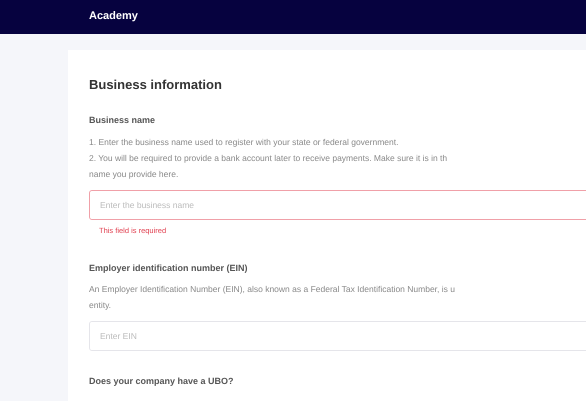 The height and width of the screenshot is (401, 586). I want to click on text-field: Enter the business name, so click(337, 205).